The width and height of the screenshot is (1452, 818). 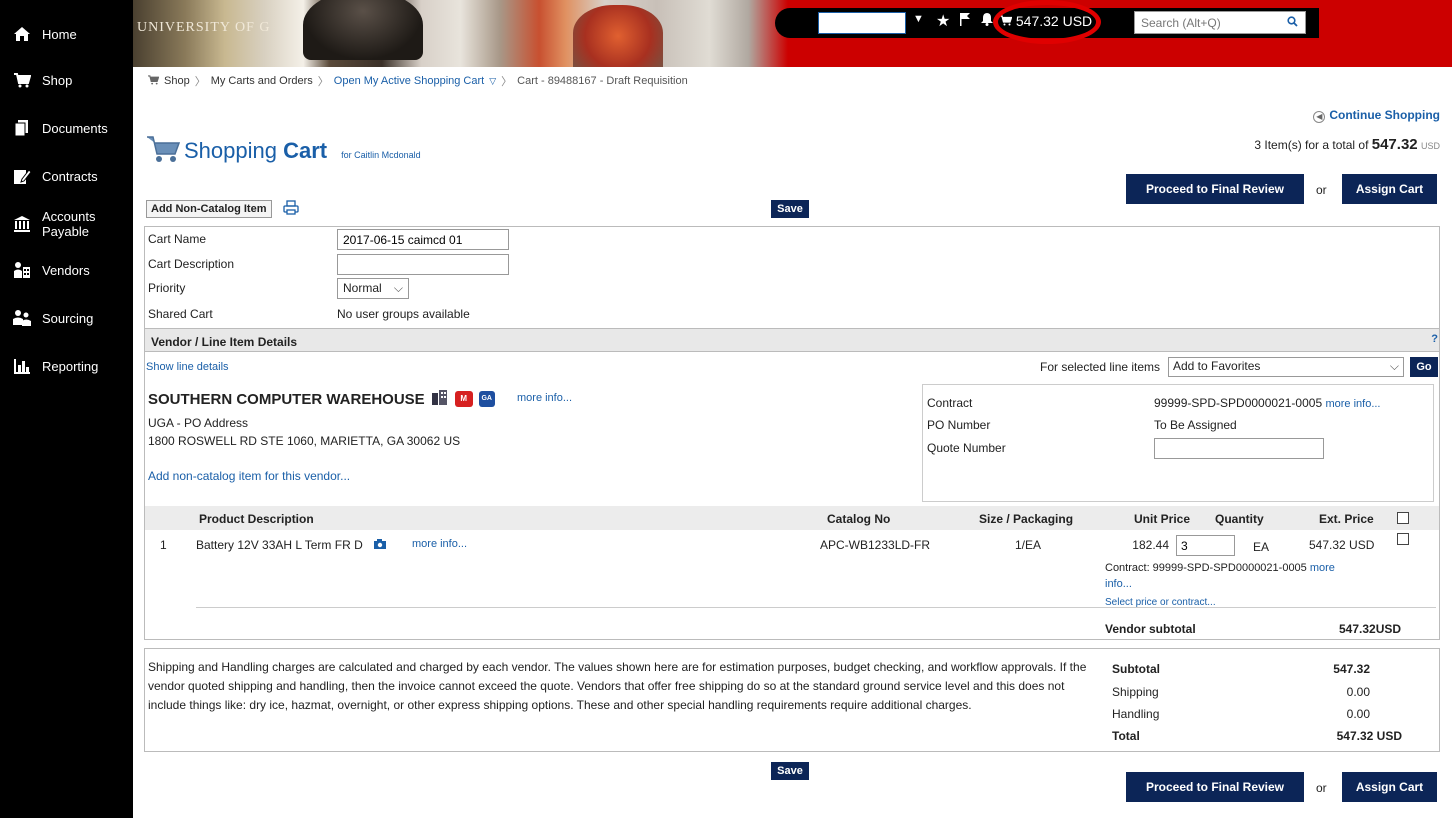 I want to click on continue-shopping-link: ◀ Continue Shopping, so click(x=1376, y=115).